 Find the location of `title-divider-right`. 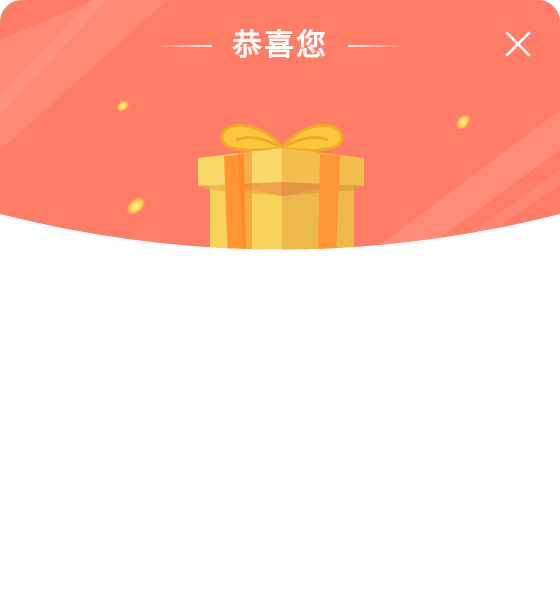

title-divider-right is located at coordinates (376, 46).